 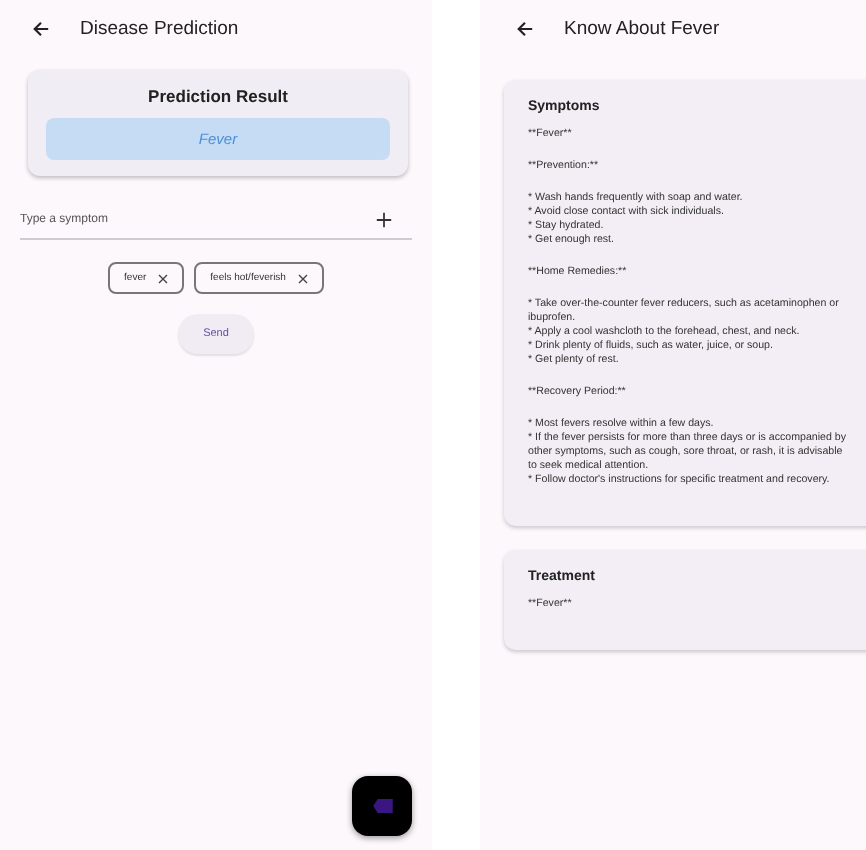 What do you see at coordinates (159, 28) in the screenshot?
I see `screen-title: Disease Prediction` at bounding box center [159, 28].